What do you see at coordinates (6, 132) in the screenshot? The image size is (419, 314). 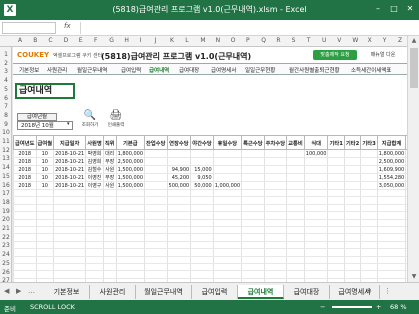 I see `row-header: 10` at bounding box center [6, 132].